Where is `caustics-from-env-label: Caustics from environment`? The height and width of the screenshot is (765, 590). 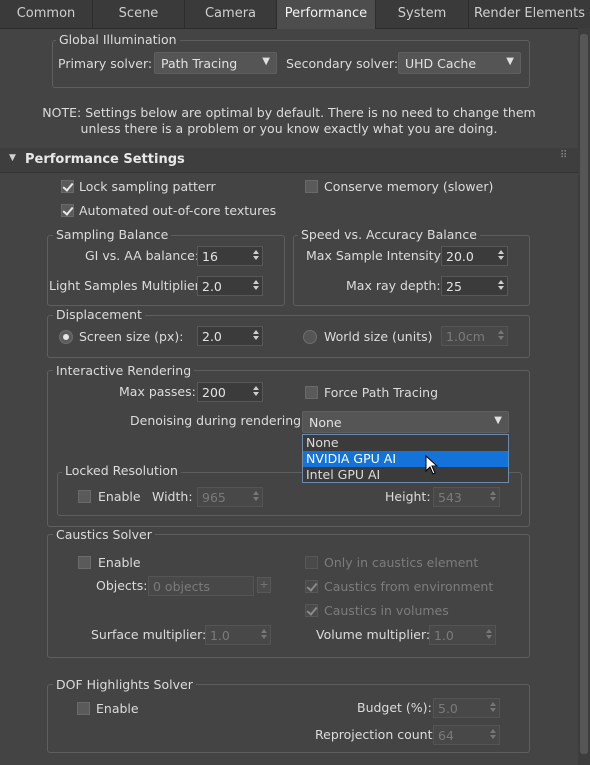
caustics-from-env-label: Caustics from environment is located at coordinates (409, 586).